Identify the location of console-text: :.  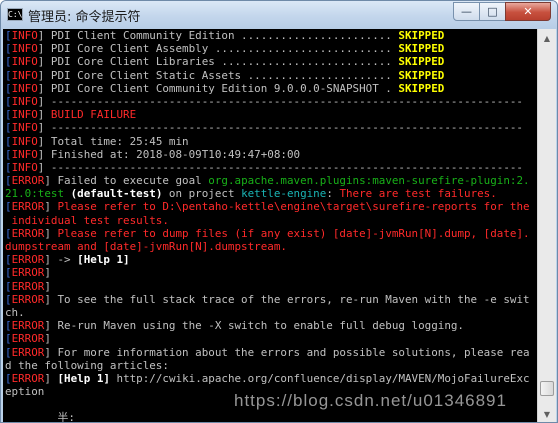
(333, 194).